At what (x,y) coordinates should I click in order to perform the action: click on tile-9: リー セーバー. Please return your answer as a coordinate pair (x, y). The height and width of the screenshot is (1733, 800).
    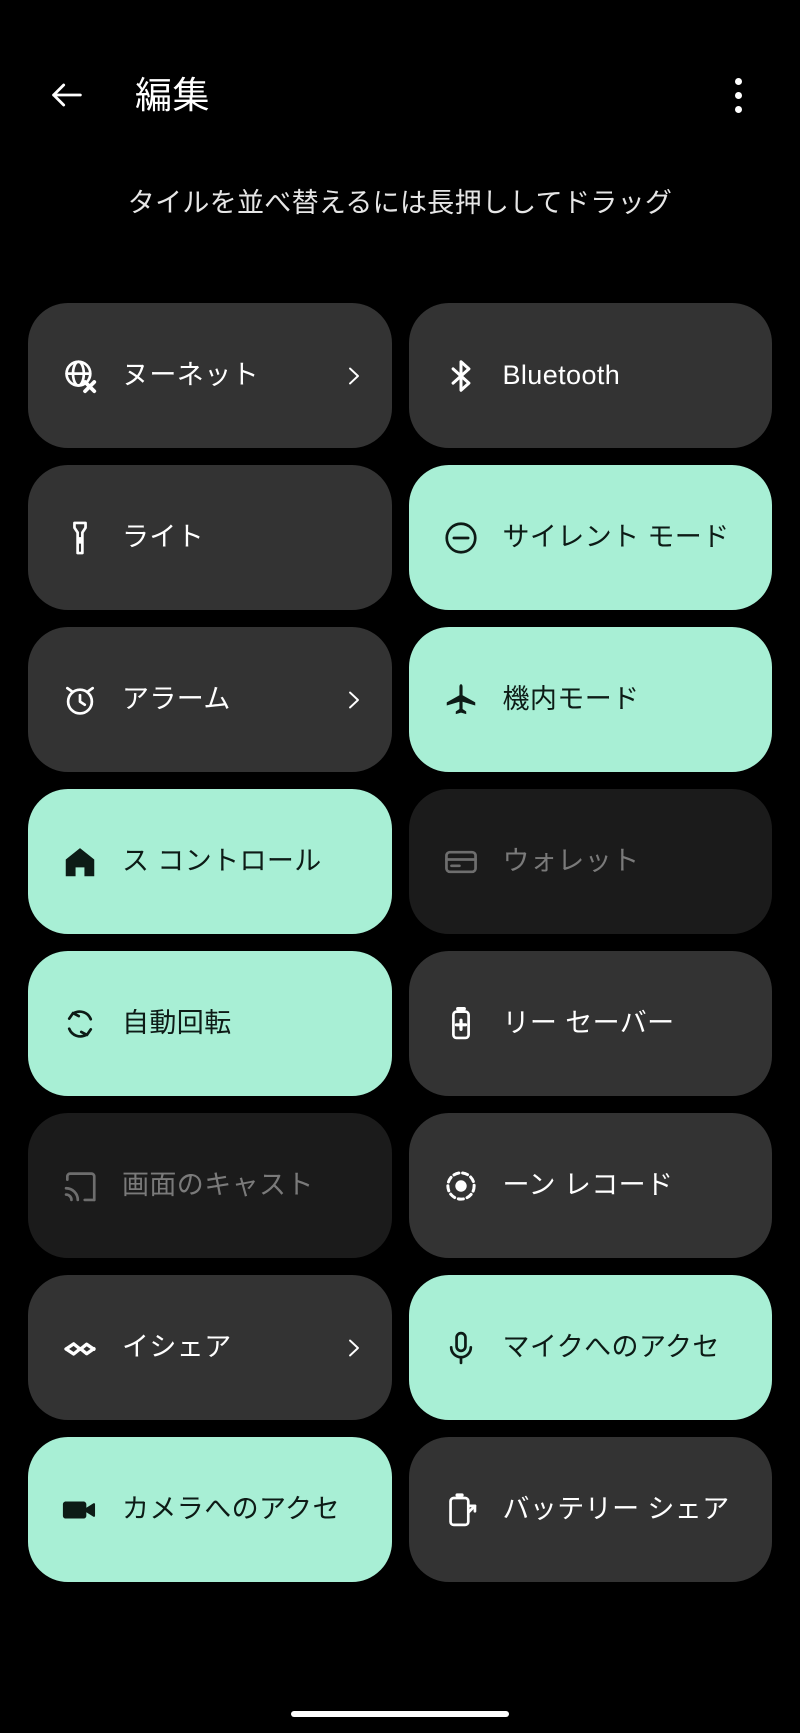
    Looking at the image, I should click on (590, 1023).